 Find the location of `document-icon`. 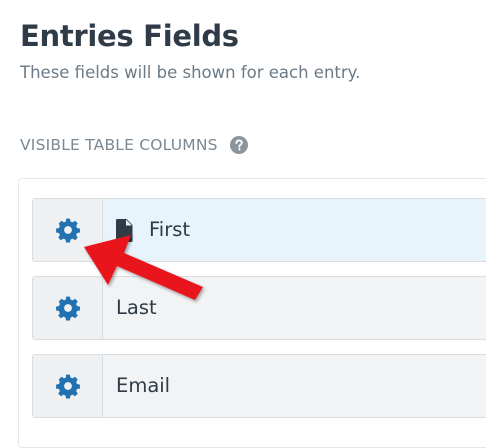

document-icon is located at coordinates (124, 230).